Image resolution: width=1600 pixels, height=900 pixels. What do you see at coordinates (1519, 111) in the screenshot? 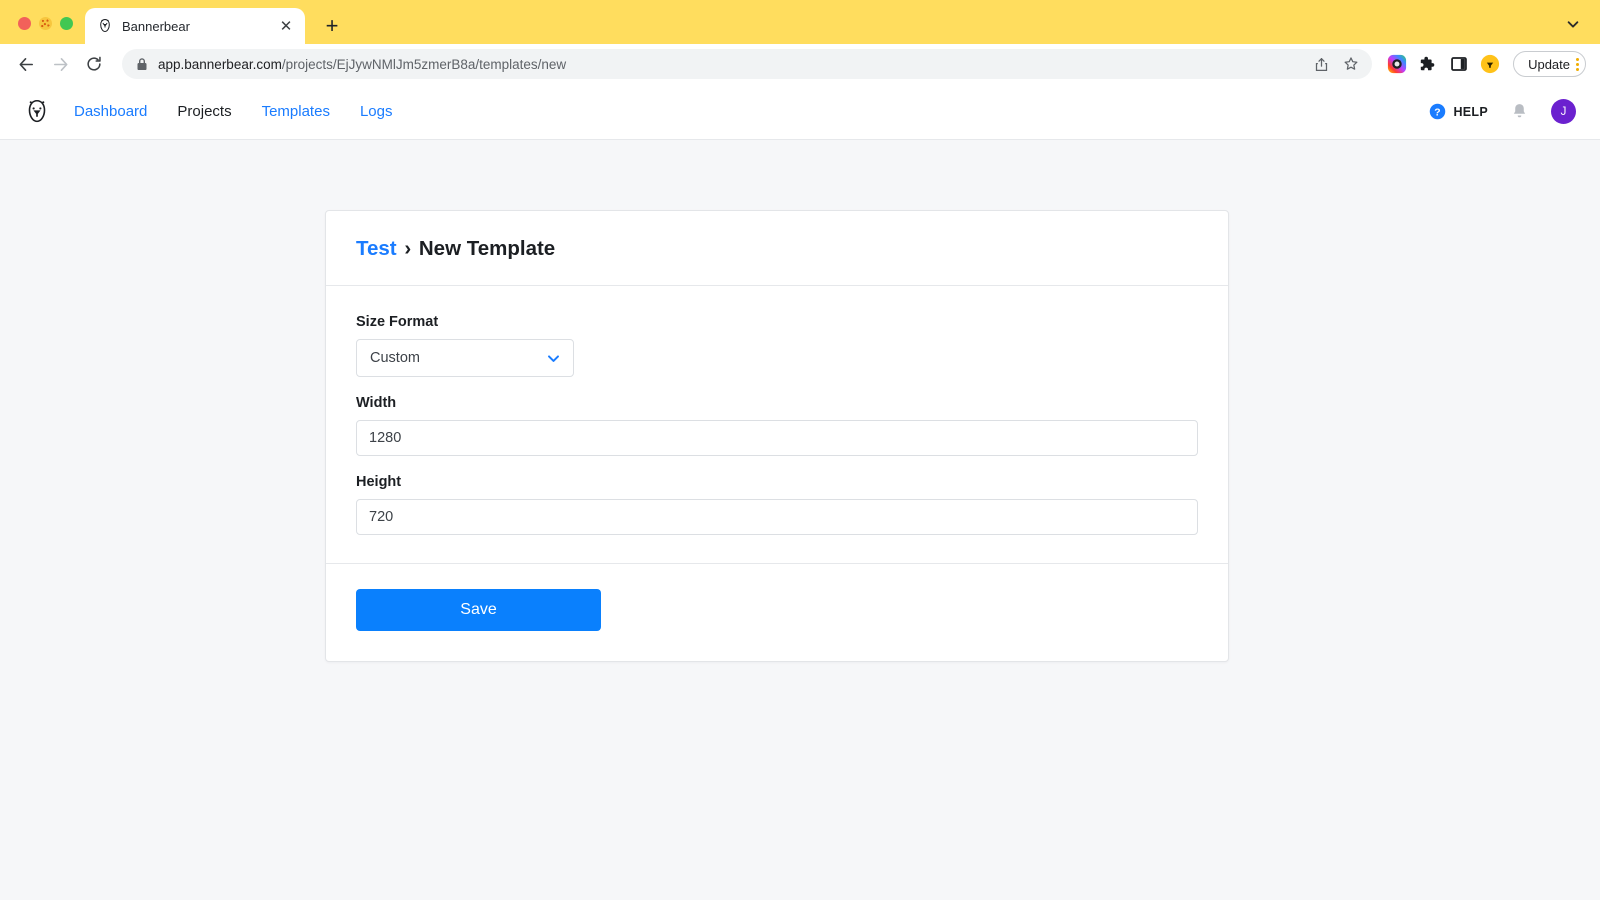
I see `bell-icon` at bounding box center [1519, 111].